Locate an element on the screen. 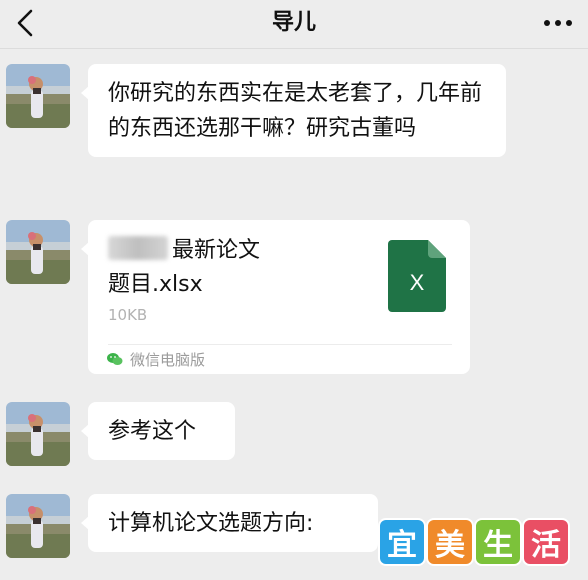 The width and height of the screenshot is (588, 580). more-icon is located at coordinates (558, 23).